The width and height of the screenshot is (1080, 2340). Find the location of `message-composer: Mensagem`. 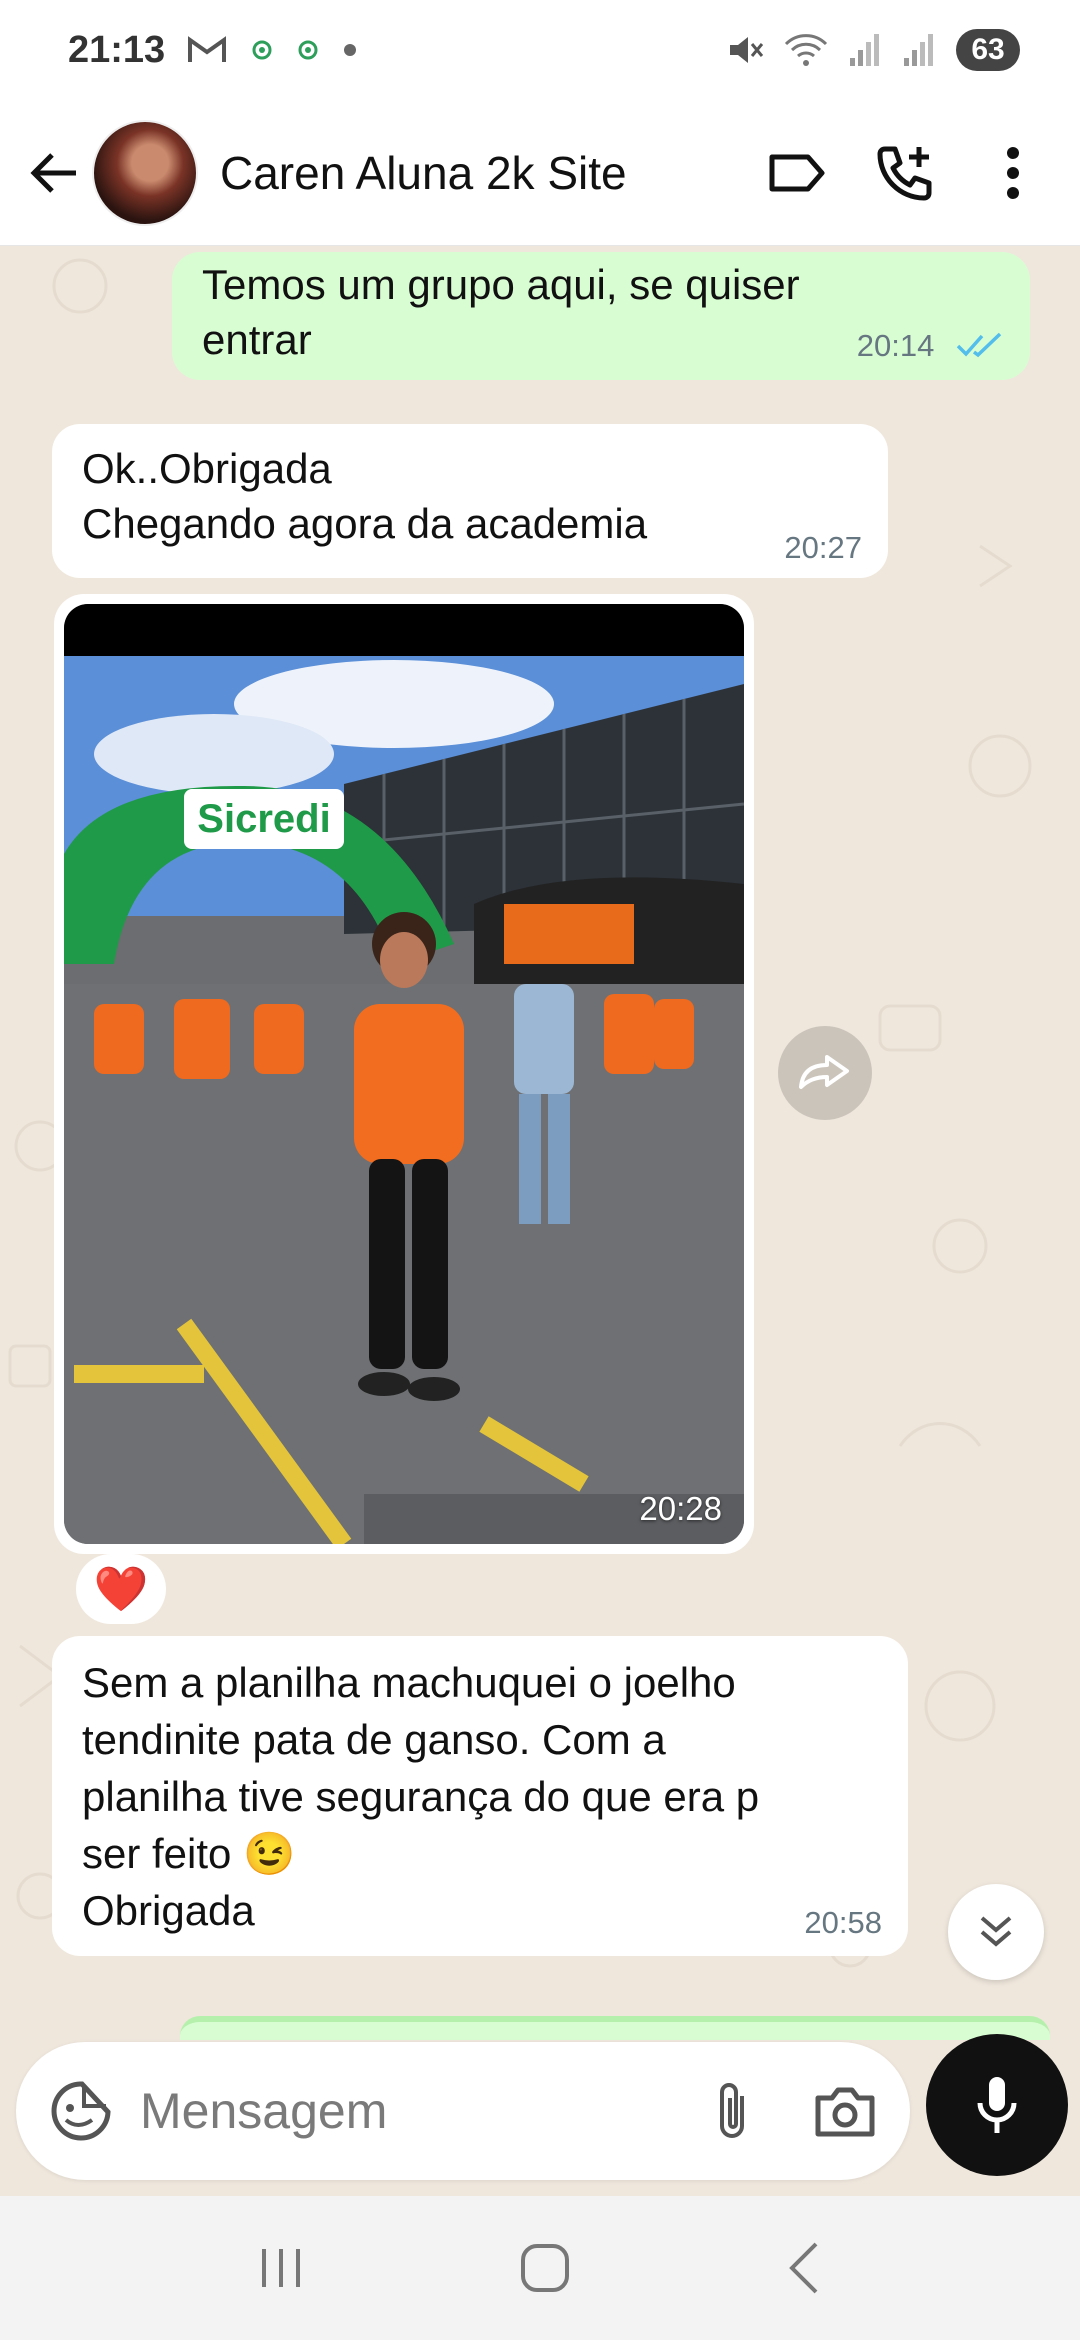

message-composer: Mensagem is located at coordinates (463, 2111).